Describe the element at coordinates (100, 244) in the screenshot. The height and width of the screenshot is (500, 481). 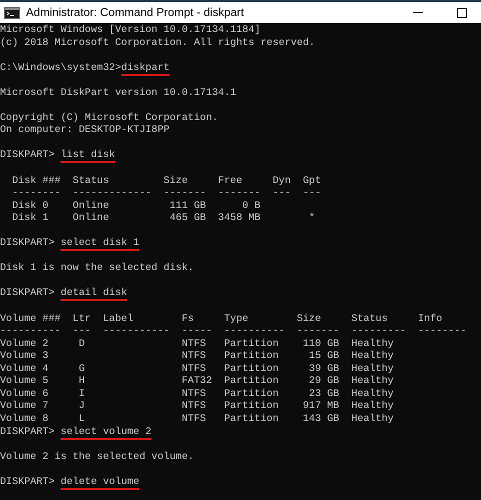
I see `command-text: select disk 1` at that location.